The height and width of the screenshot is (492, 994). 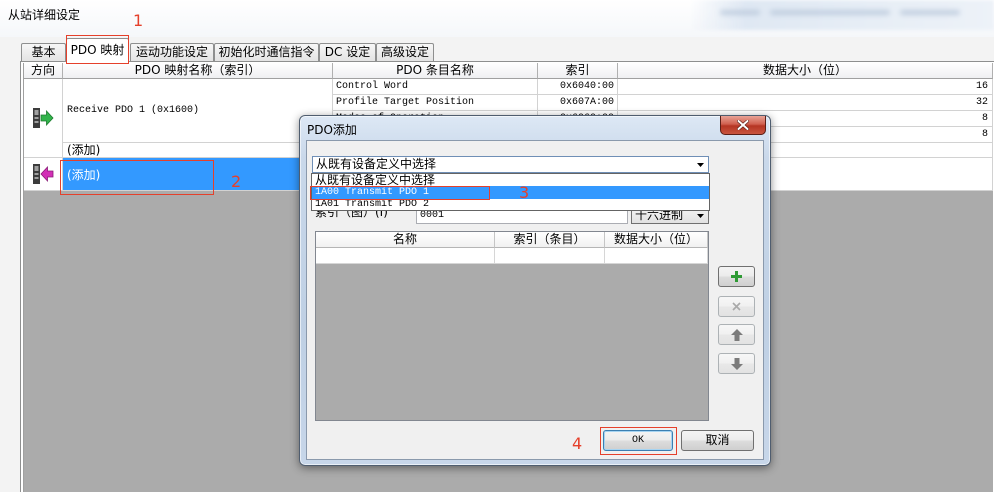 What do you see at coordinates (578, 71) in the screenshot?
I see `column-header-index: 索引` at bounding box center [578, 71].